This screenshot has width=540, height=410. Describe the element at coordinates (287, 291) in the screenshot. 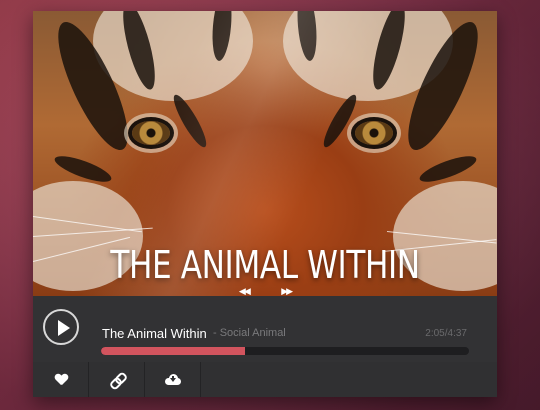

I see `next-track-icon: ▶▶` at that location.